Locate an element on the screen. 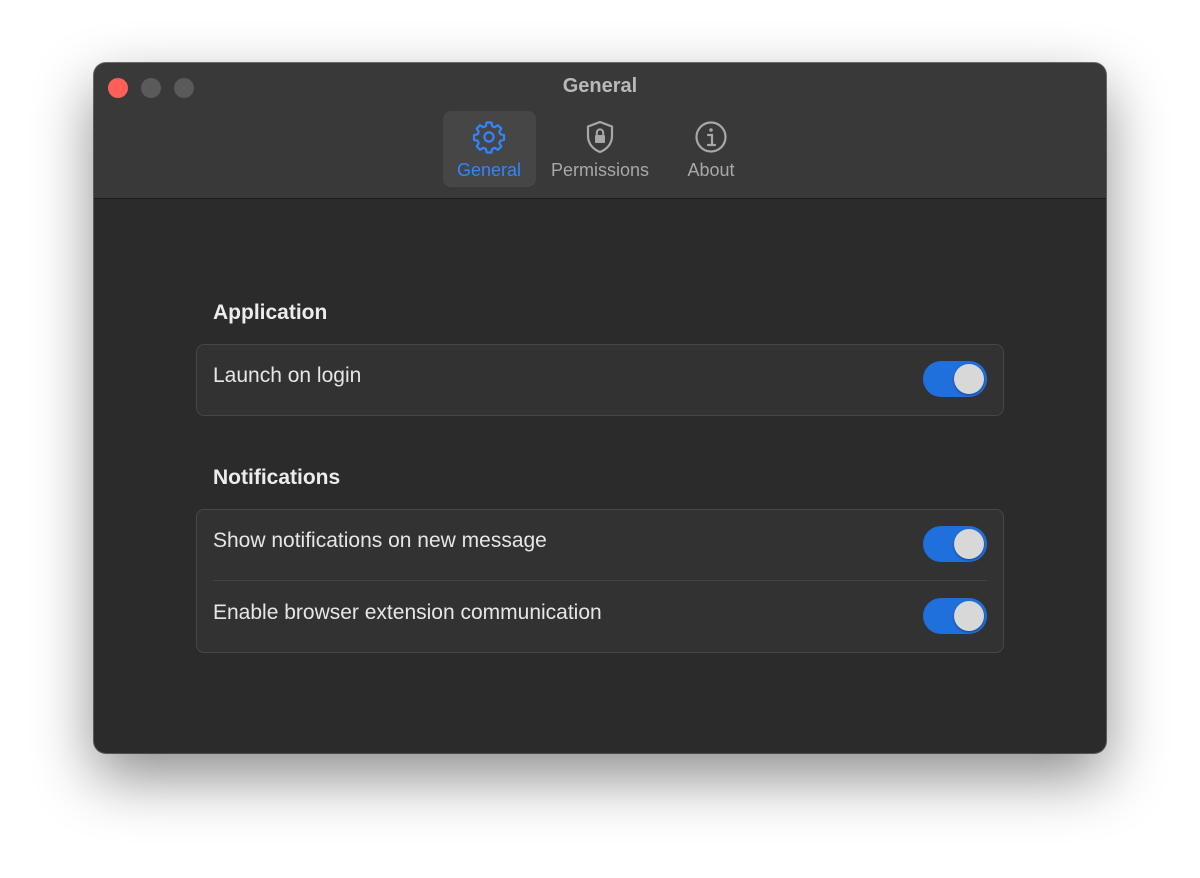 The height and width of the screenshot is (878, 1200). preferences-toolbar: General Permissions About is located at coordinates (600, 149).